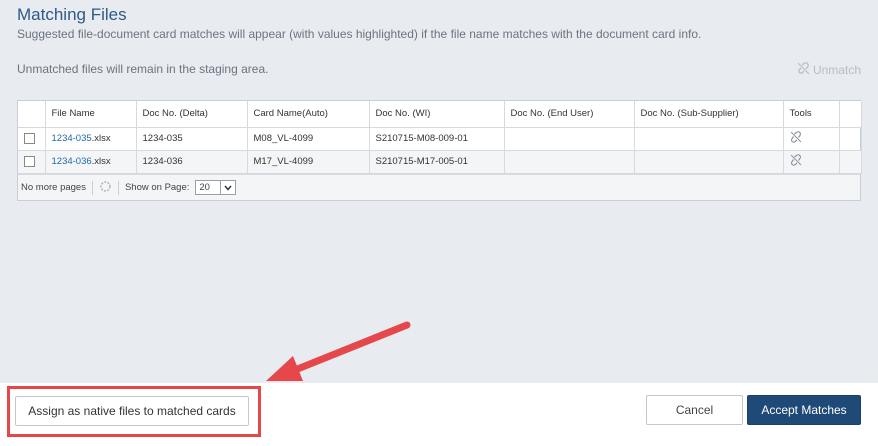  Describe the element at coordinates (72, 14) in the screenshot. I see `dialog-title: Matching Files` at that location.